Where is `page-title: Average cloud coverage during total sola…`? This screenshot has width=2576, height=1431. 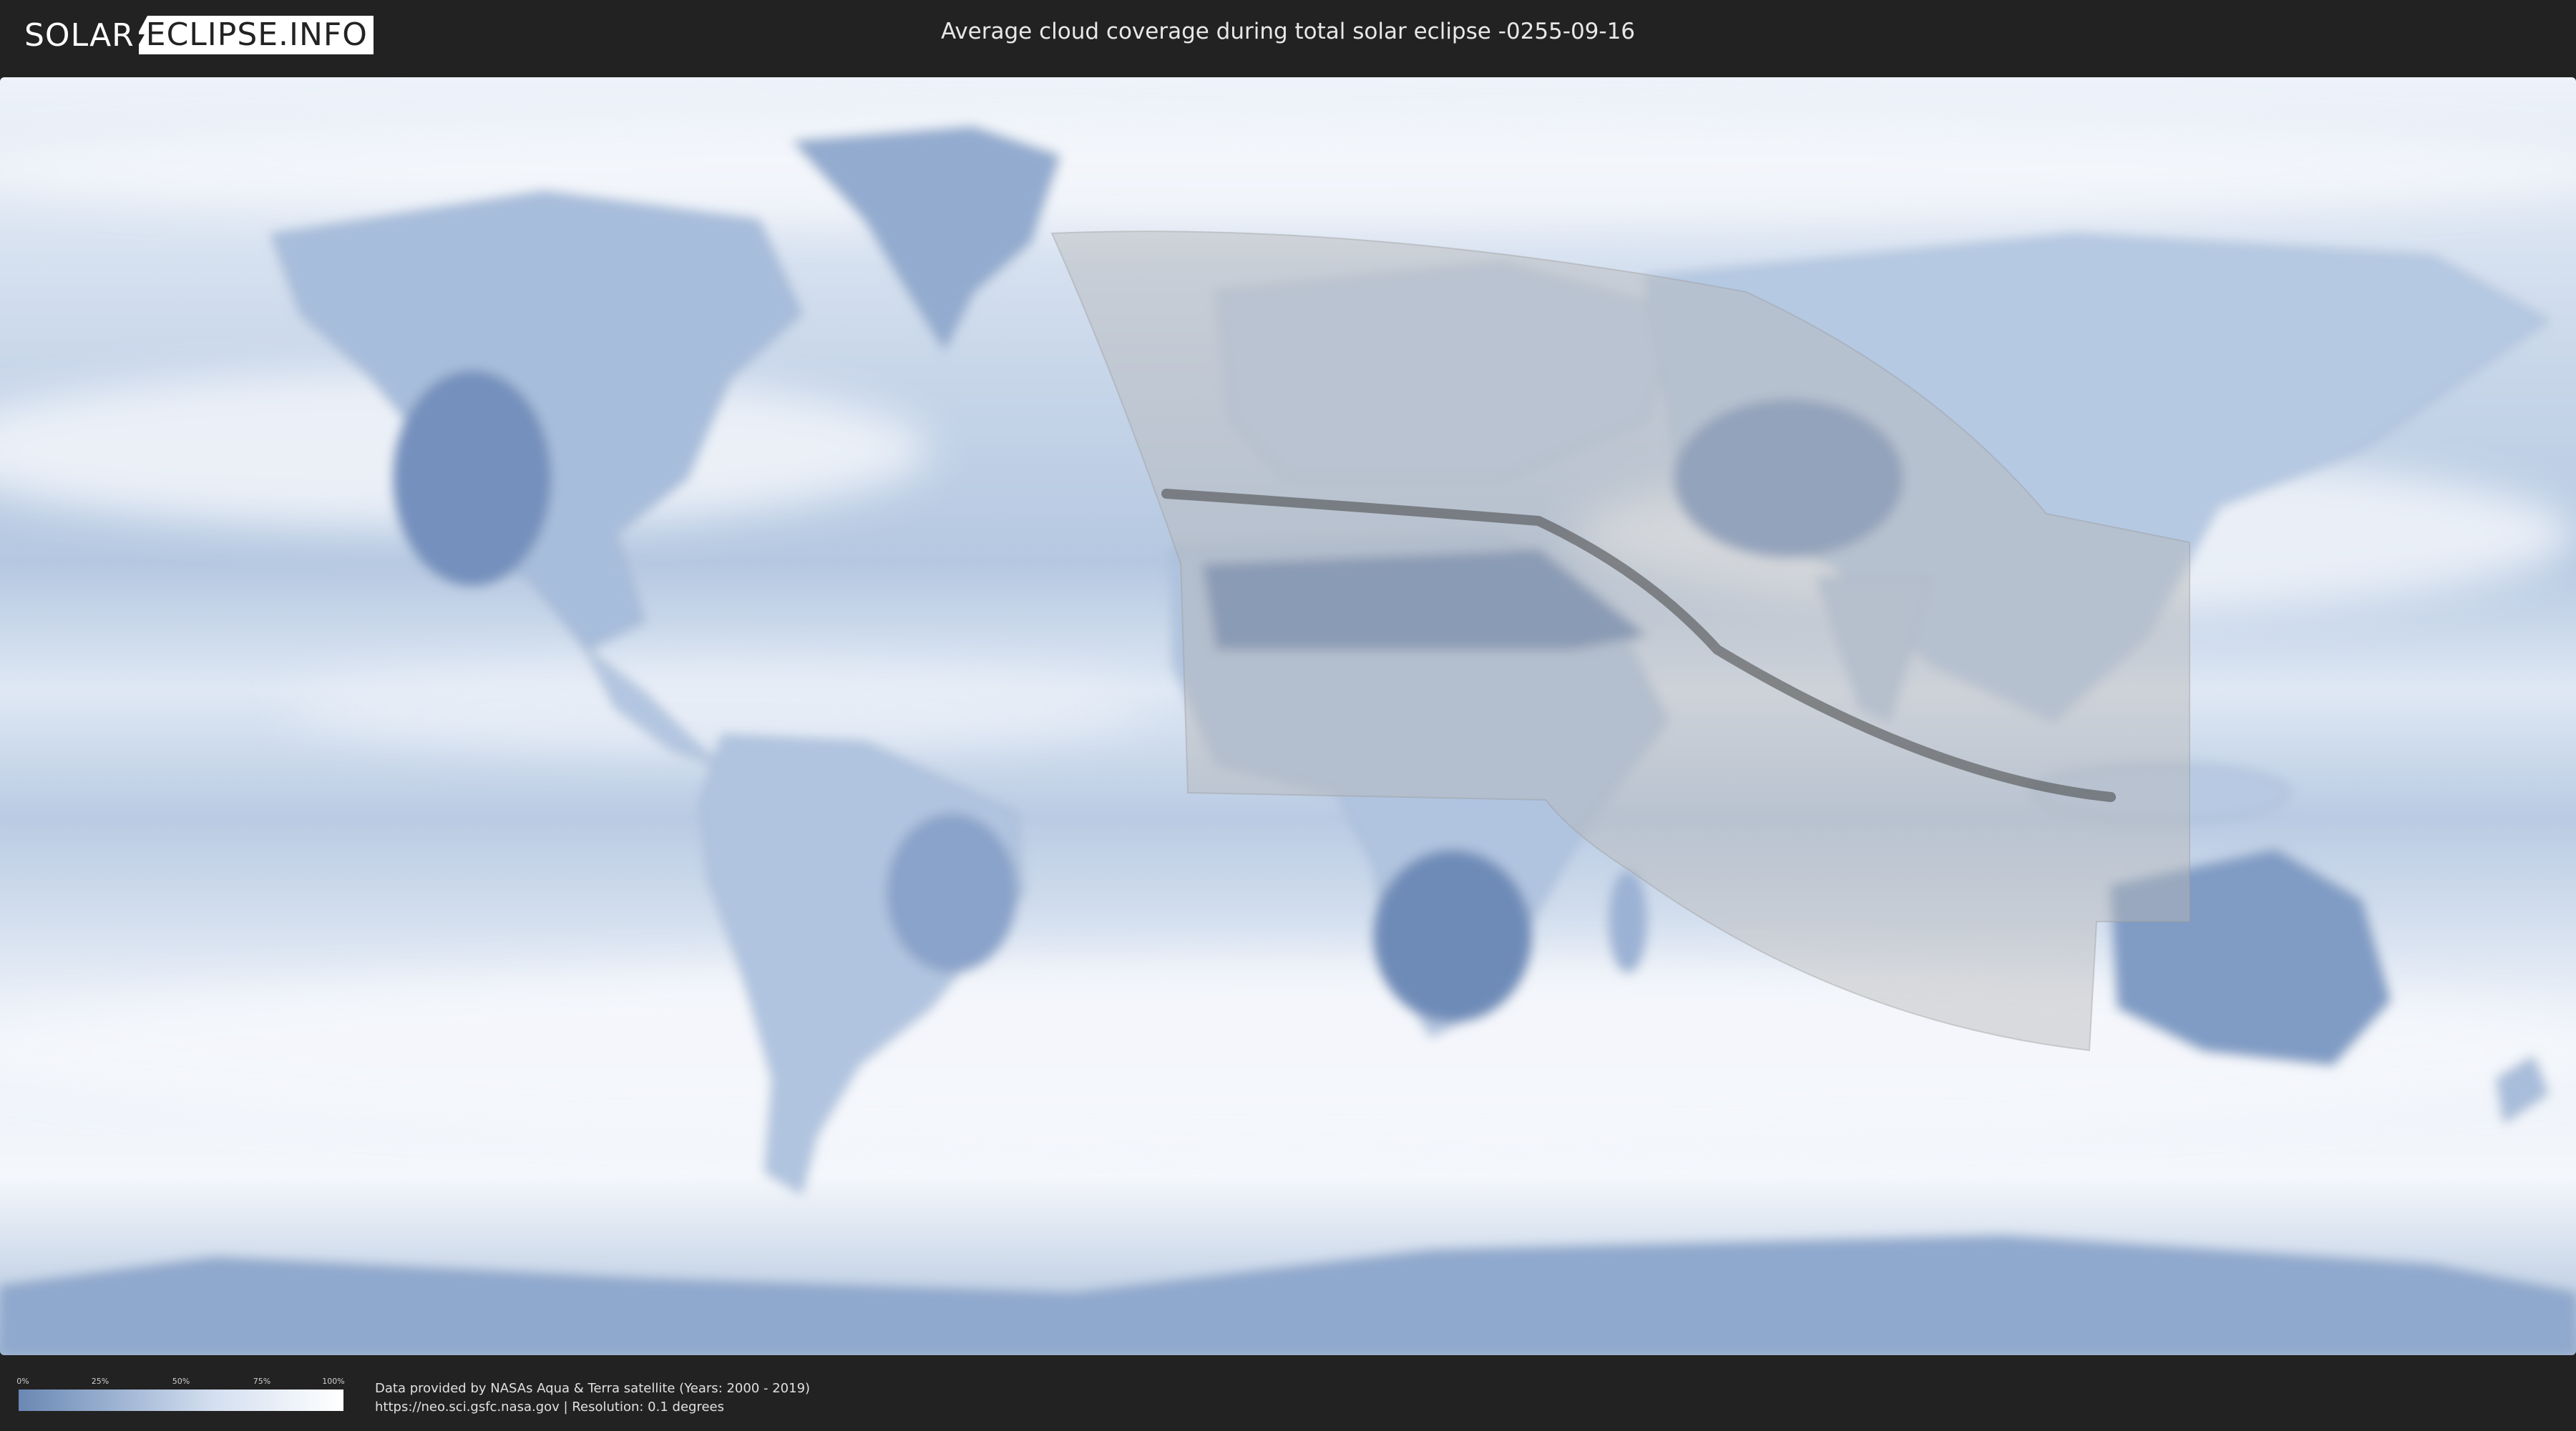
page-title: Average cloud coverage during total sola… is located at coordinates (1288, 31).